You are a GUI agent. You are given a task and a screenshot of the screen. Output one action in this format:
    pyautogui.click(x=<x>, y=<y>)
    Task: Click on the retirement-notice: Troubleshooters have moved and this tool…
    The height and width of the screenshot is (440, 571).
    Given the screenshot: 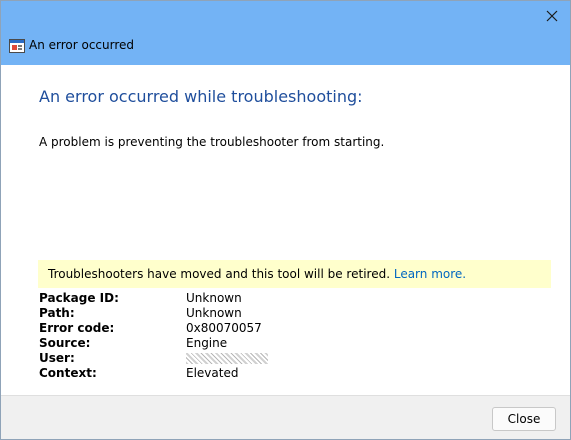 What is the action you would take?
    pyautogui.click(x=294, y=274)
    